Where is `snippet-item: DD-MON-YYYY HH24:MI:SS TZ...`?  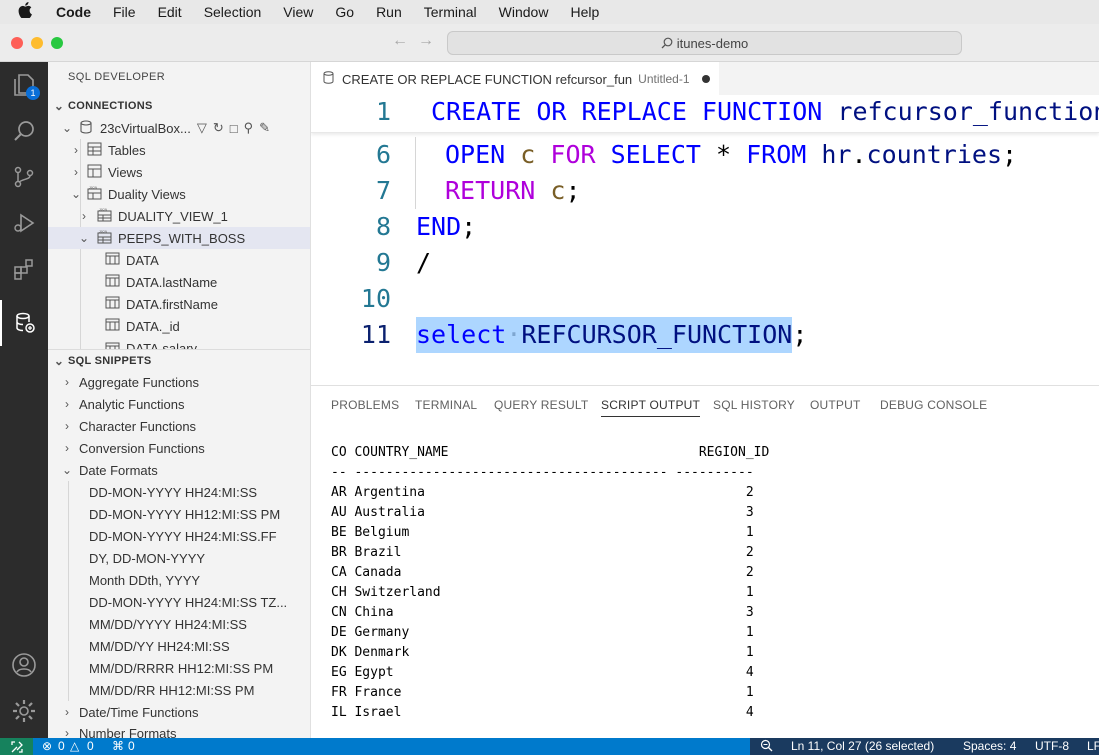 snippet-item: DD-MON-YYYY HH24:MI:SS TZ... is located at coordinates (179, 602).